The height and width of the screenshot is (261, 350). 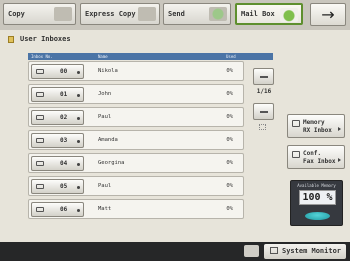 I want to click on inbox-number: 04, so click(x=64, y=163).